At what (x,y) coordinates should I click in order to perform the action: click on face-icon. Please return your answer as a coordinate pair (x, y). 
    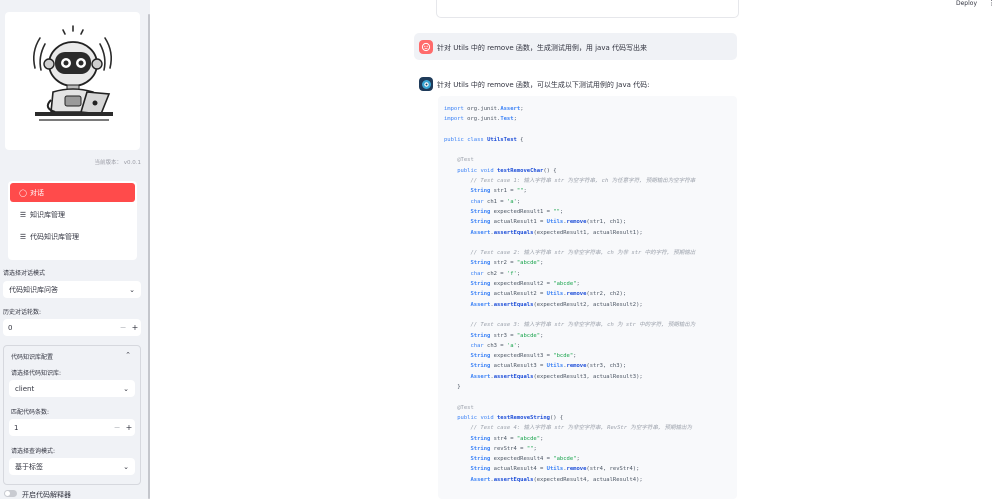
    Looking at the image, I should click on (426, 47).